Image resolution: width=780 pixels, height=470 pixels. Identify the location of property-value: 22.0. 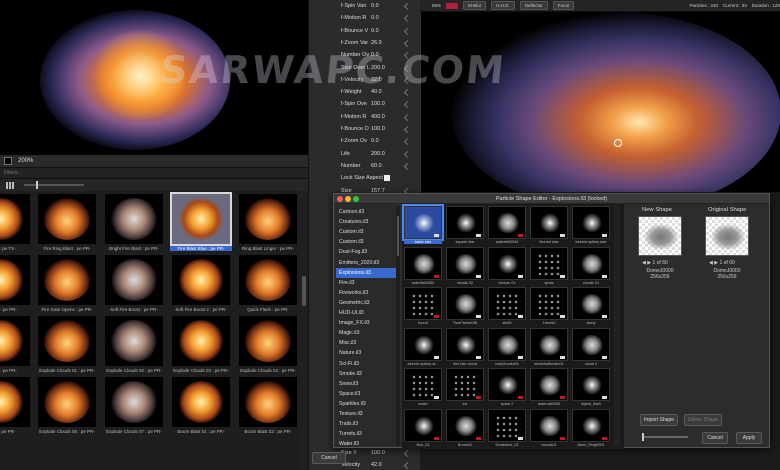
(376, 80).